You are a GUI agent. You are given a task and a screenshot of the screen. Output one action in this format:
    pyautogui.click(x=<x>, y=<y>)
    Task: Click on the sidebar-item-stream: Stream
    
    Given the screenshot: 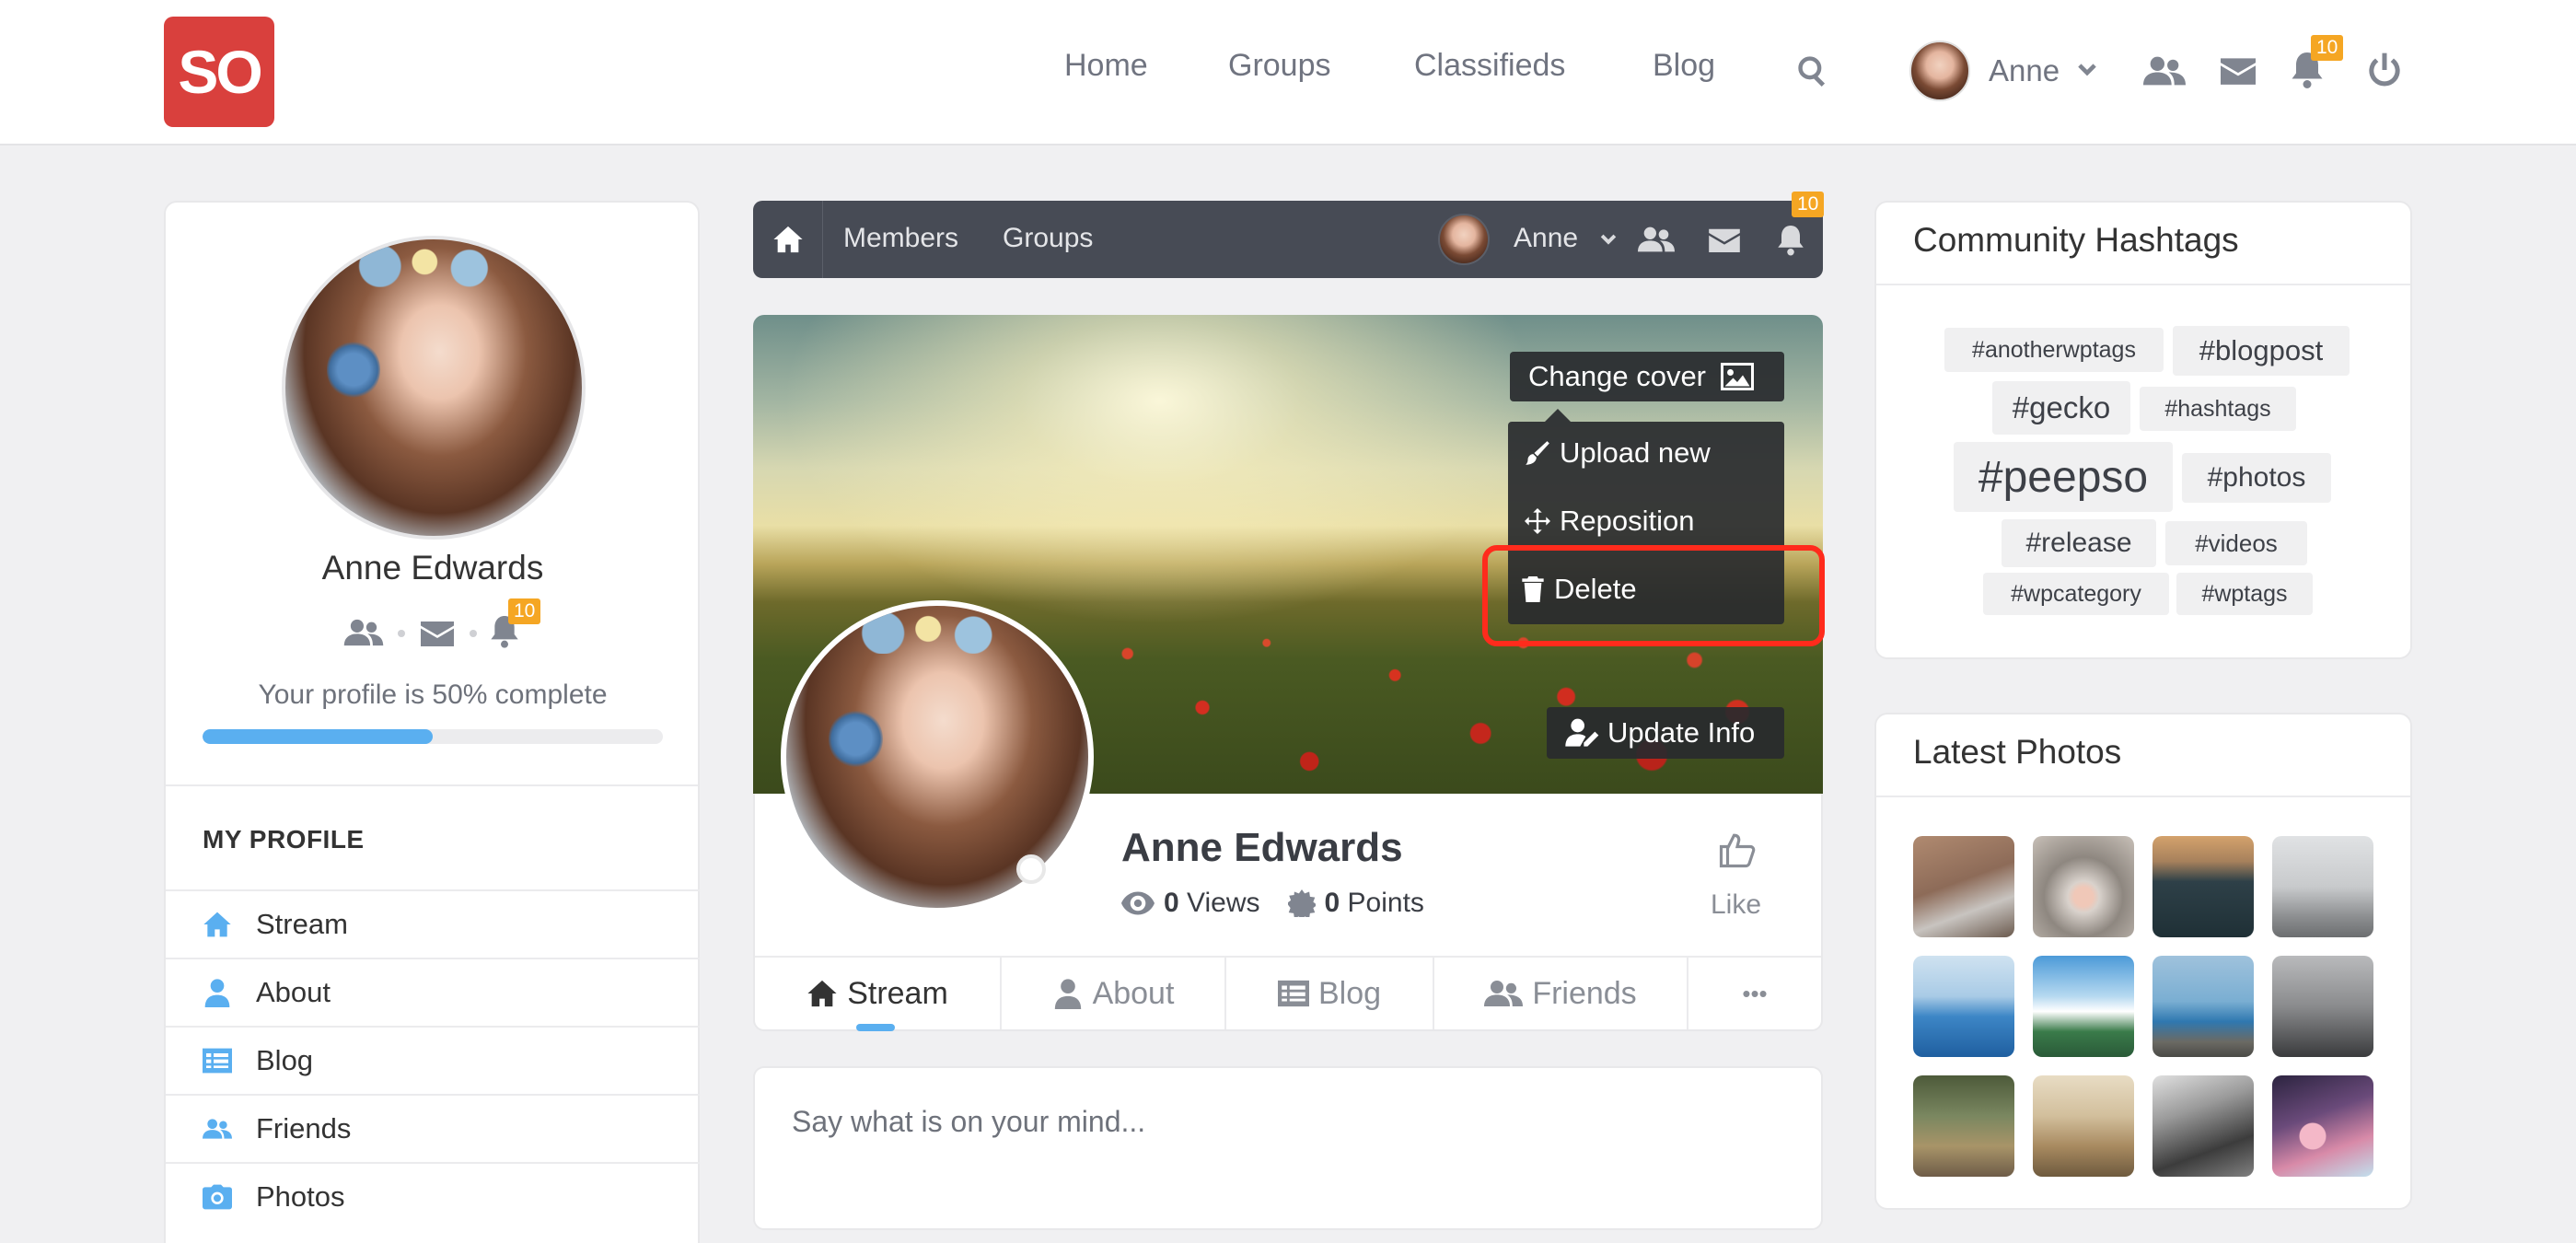 What is the action you would take?
    pyautogui.click(x=433, y=923)
    